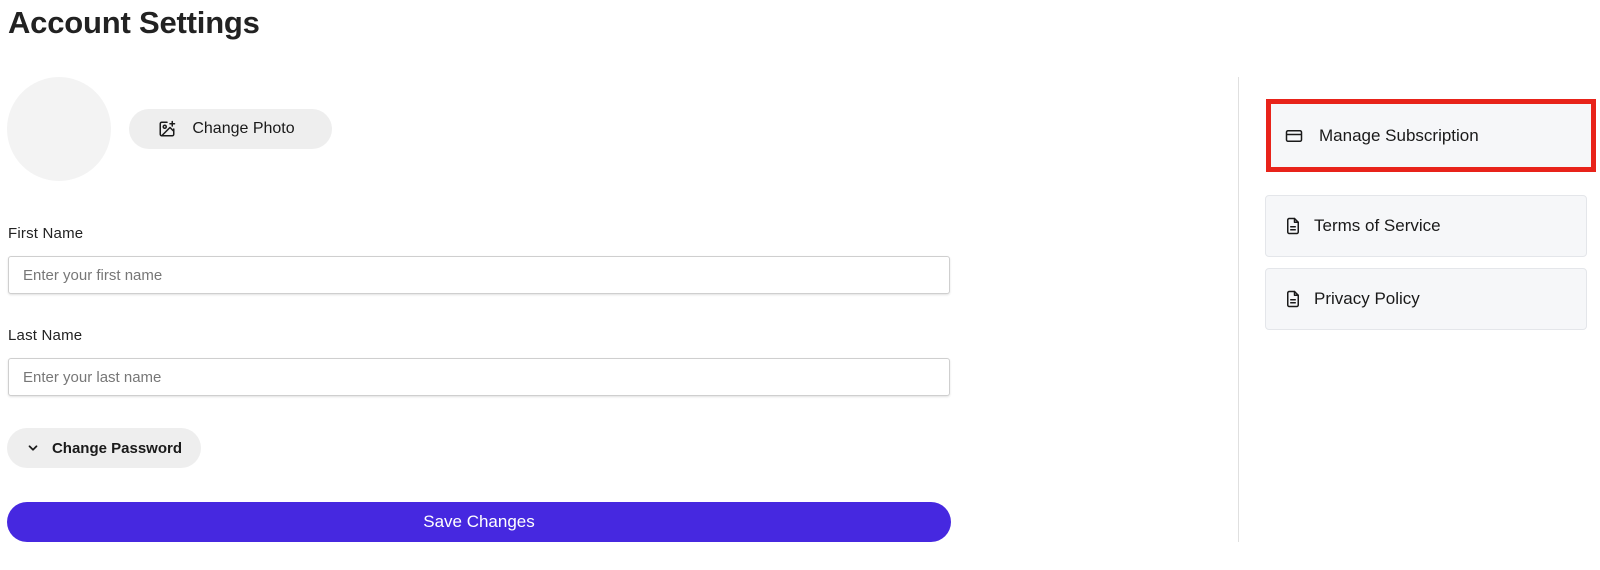 This screenshot has height=570, width=1600. What do you see at coordinates (243, 128) in the screenshot?
I see `change-photo-label: Change Photo` at bounding box center [243, 128].